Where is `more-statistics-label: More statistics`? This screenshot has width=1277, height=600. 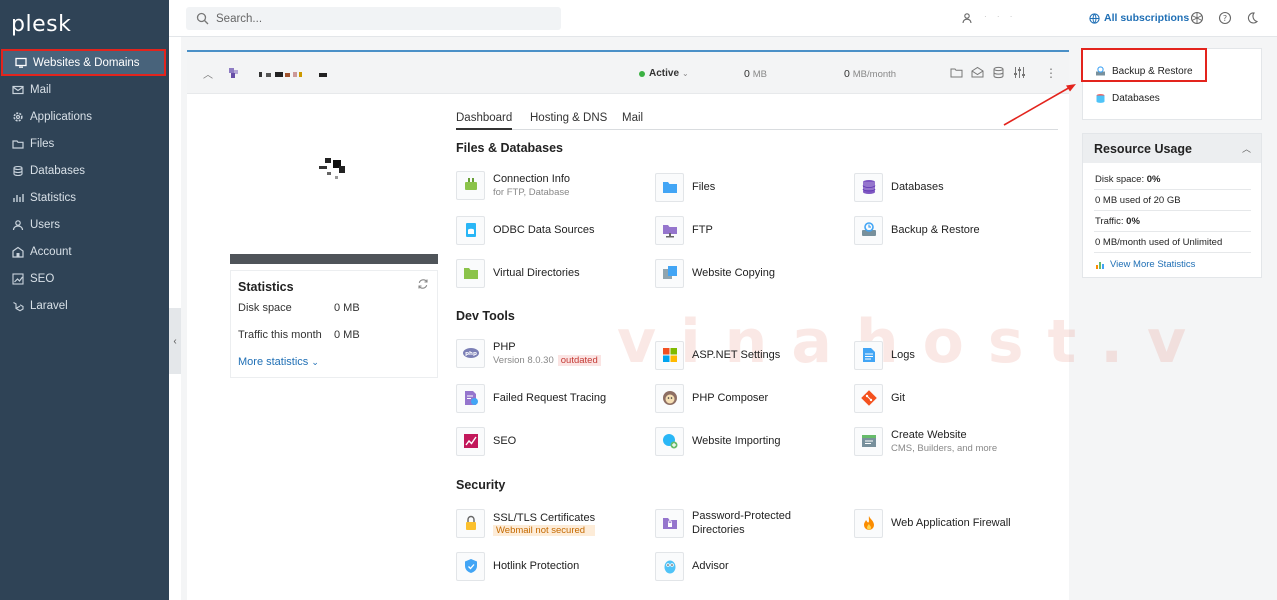 more-statistics-label: More statistics is located at coordinates (273, 362).